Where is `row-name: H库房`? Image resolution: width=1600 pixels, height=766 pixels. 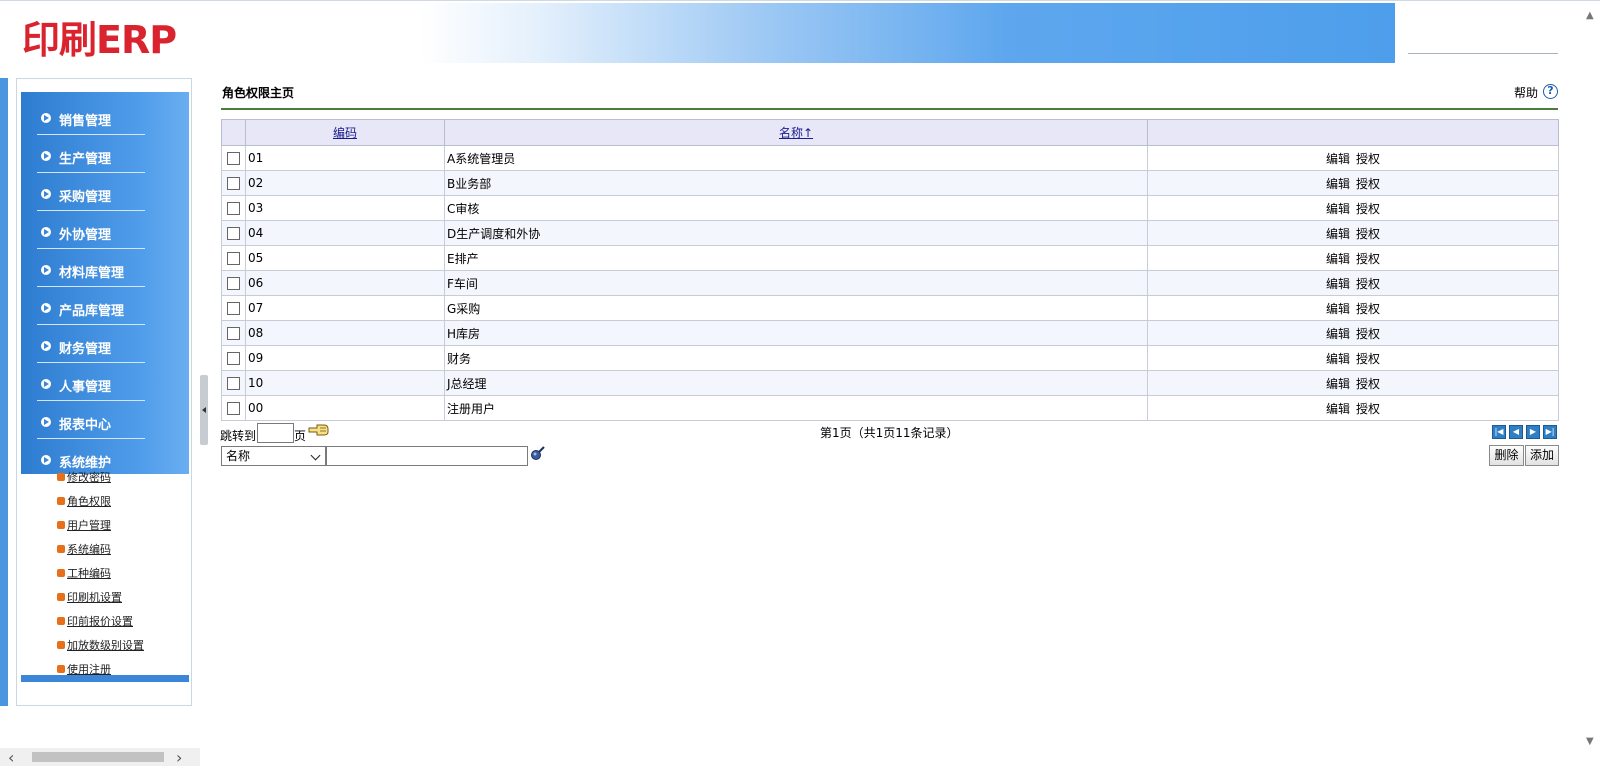
row-name: H库房 is located at coordinates (796, 333).